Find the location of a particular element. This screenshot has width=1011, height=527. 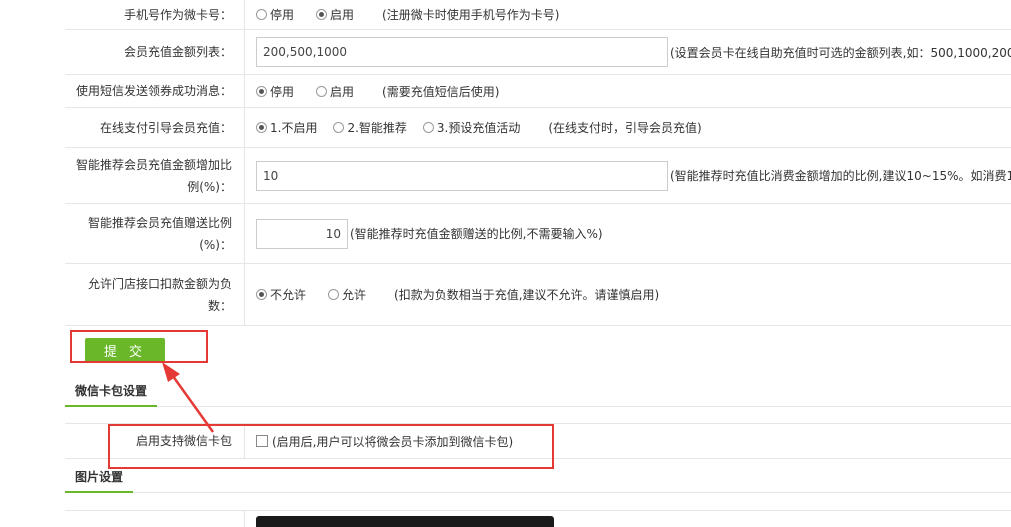

label-recharge-list: 会员充值金额列表： is located at coordinates (155, 52).